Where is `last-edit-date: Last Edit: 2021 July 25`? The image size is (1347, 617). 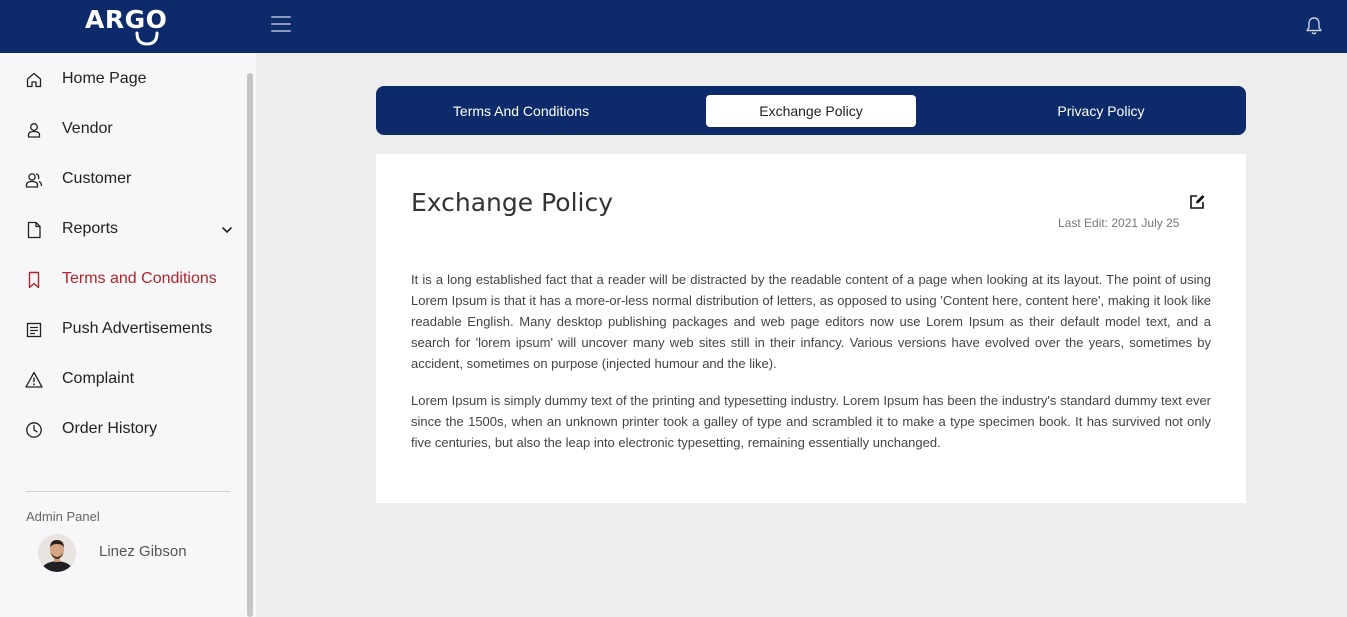 last-edit-date: Last Edit: 2021 July 25 is located at coordinates (1119, 223).